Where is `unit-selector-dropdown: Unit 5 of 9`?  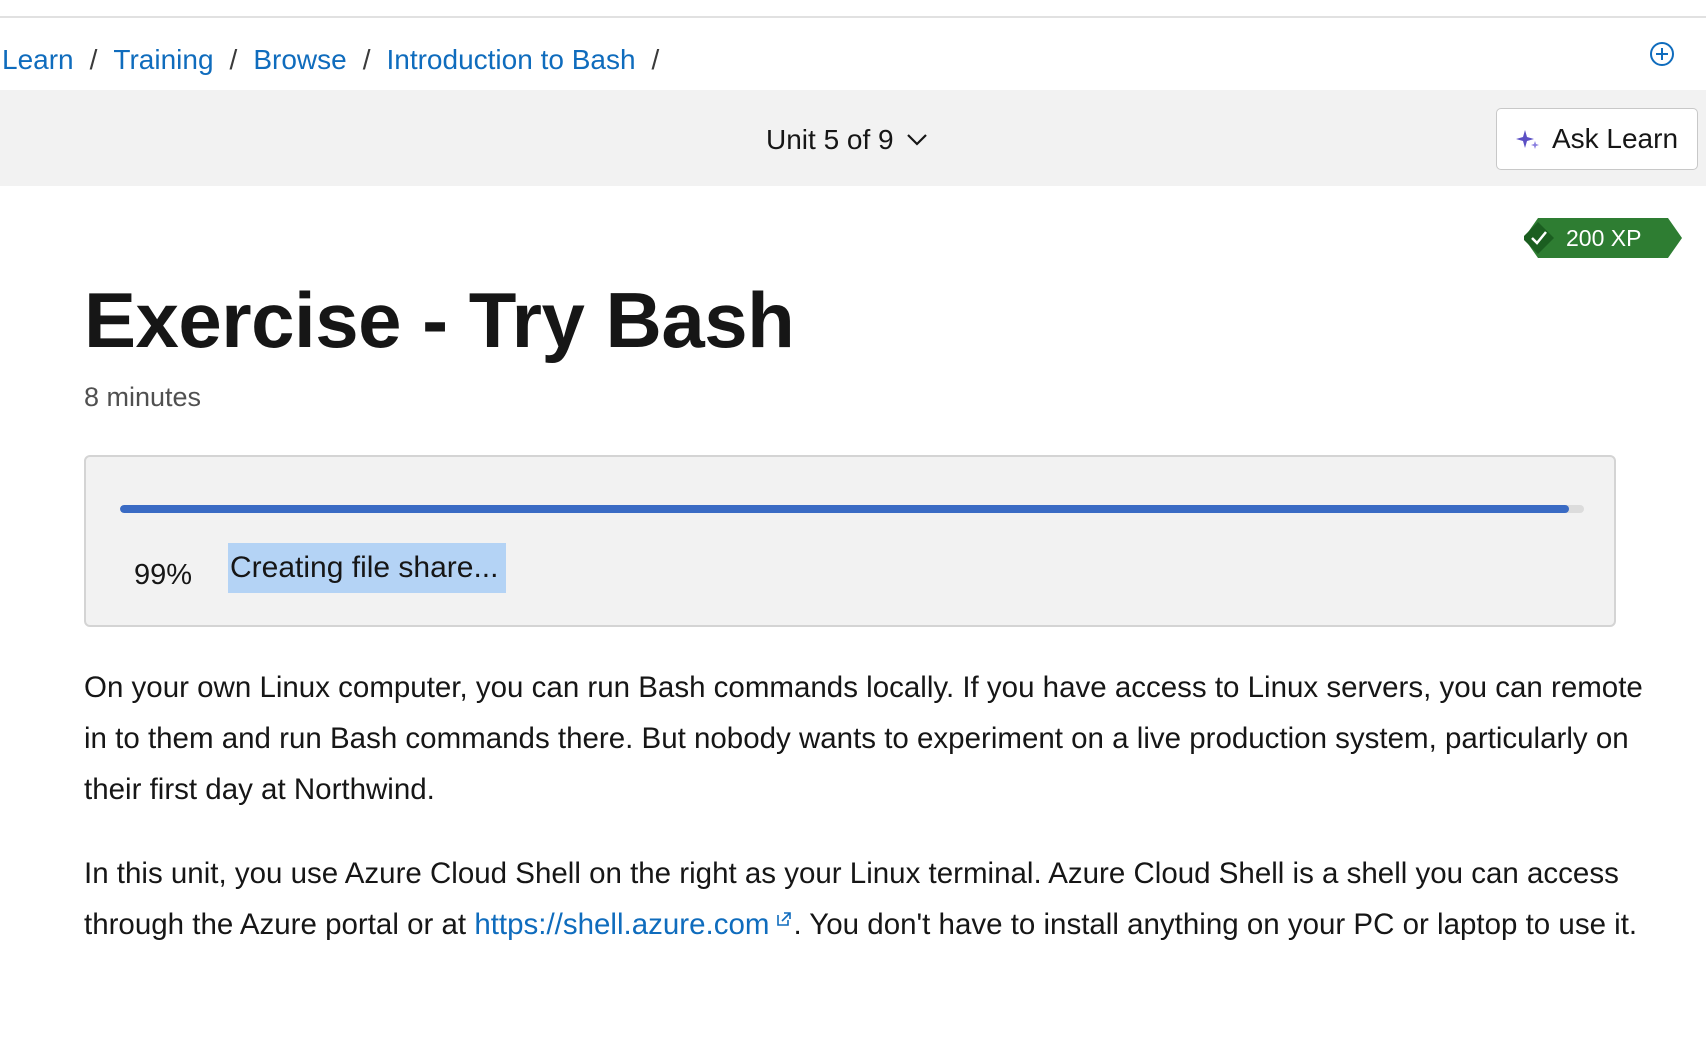
unit-selector-dropdown: Unit 5 of 9 is located at coordinates (847, 140).